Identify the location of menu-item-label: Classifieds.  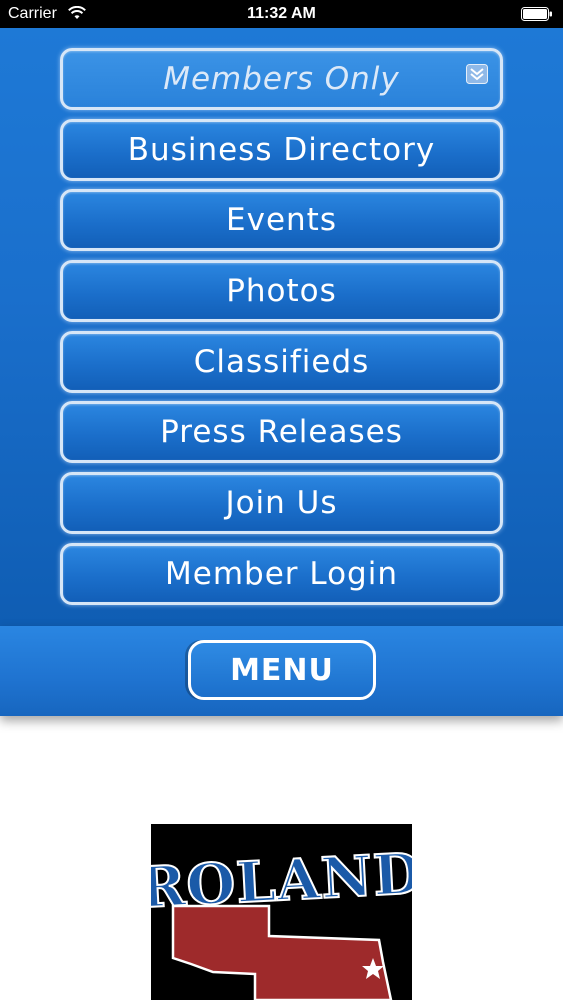
(281, 361).